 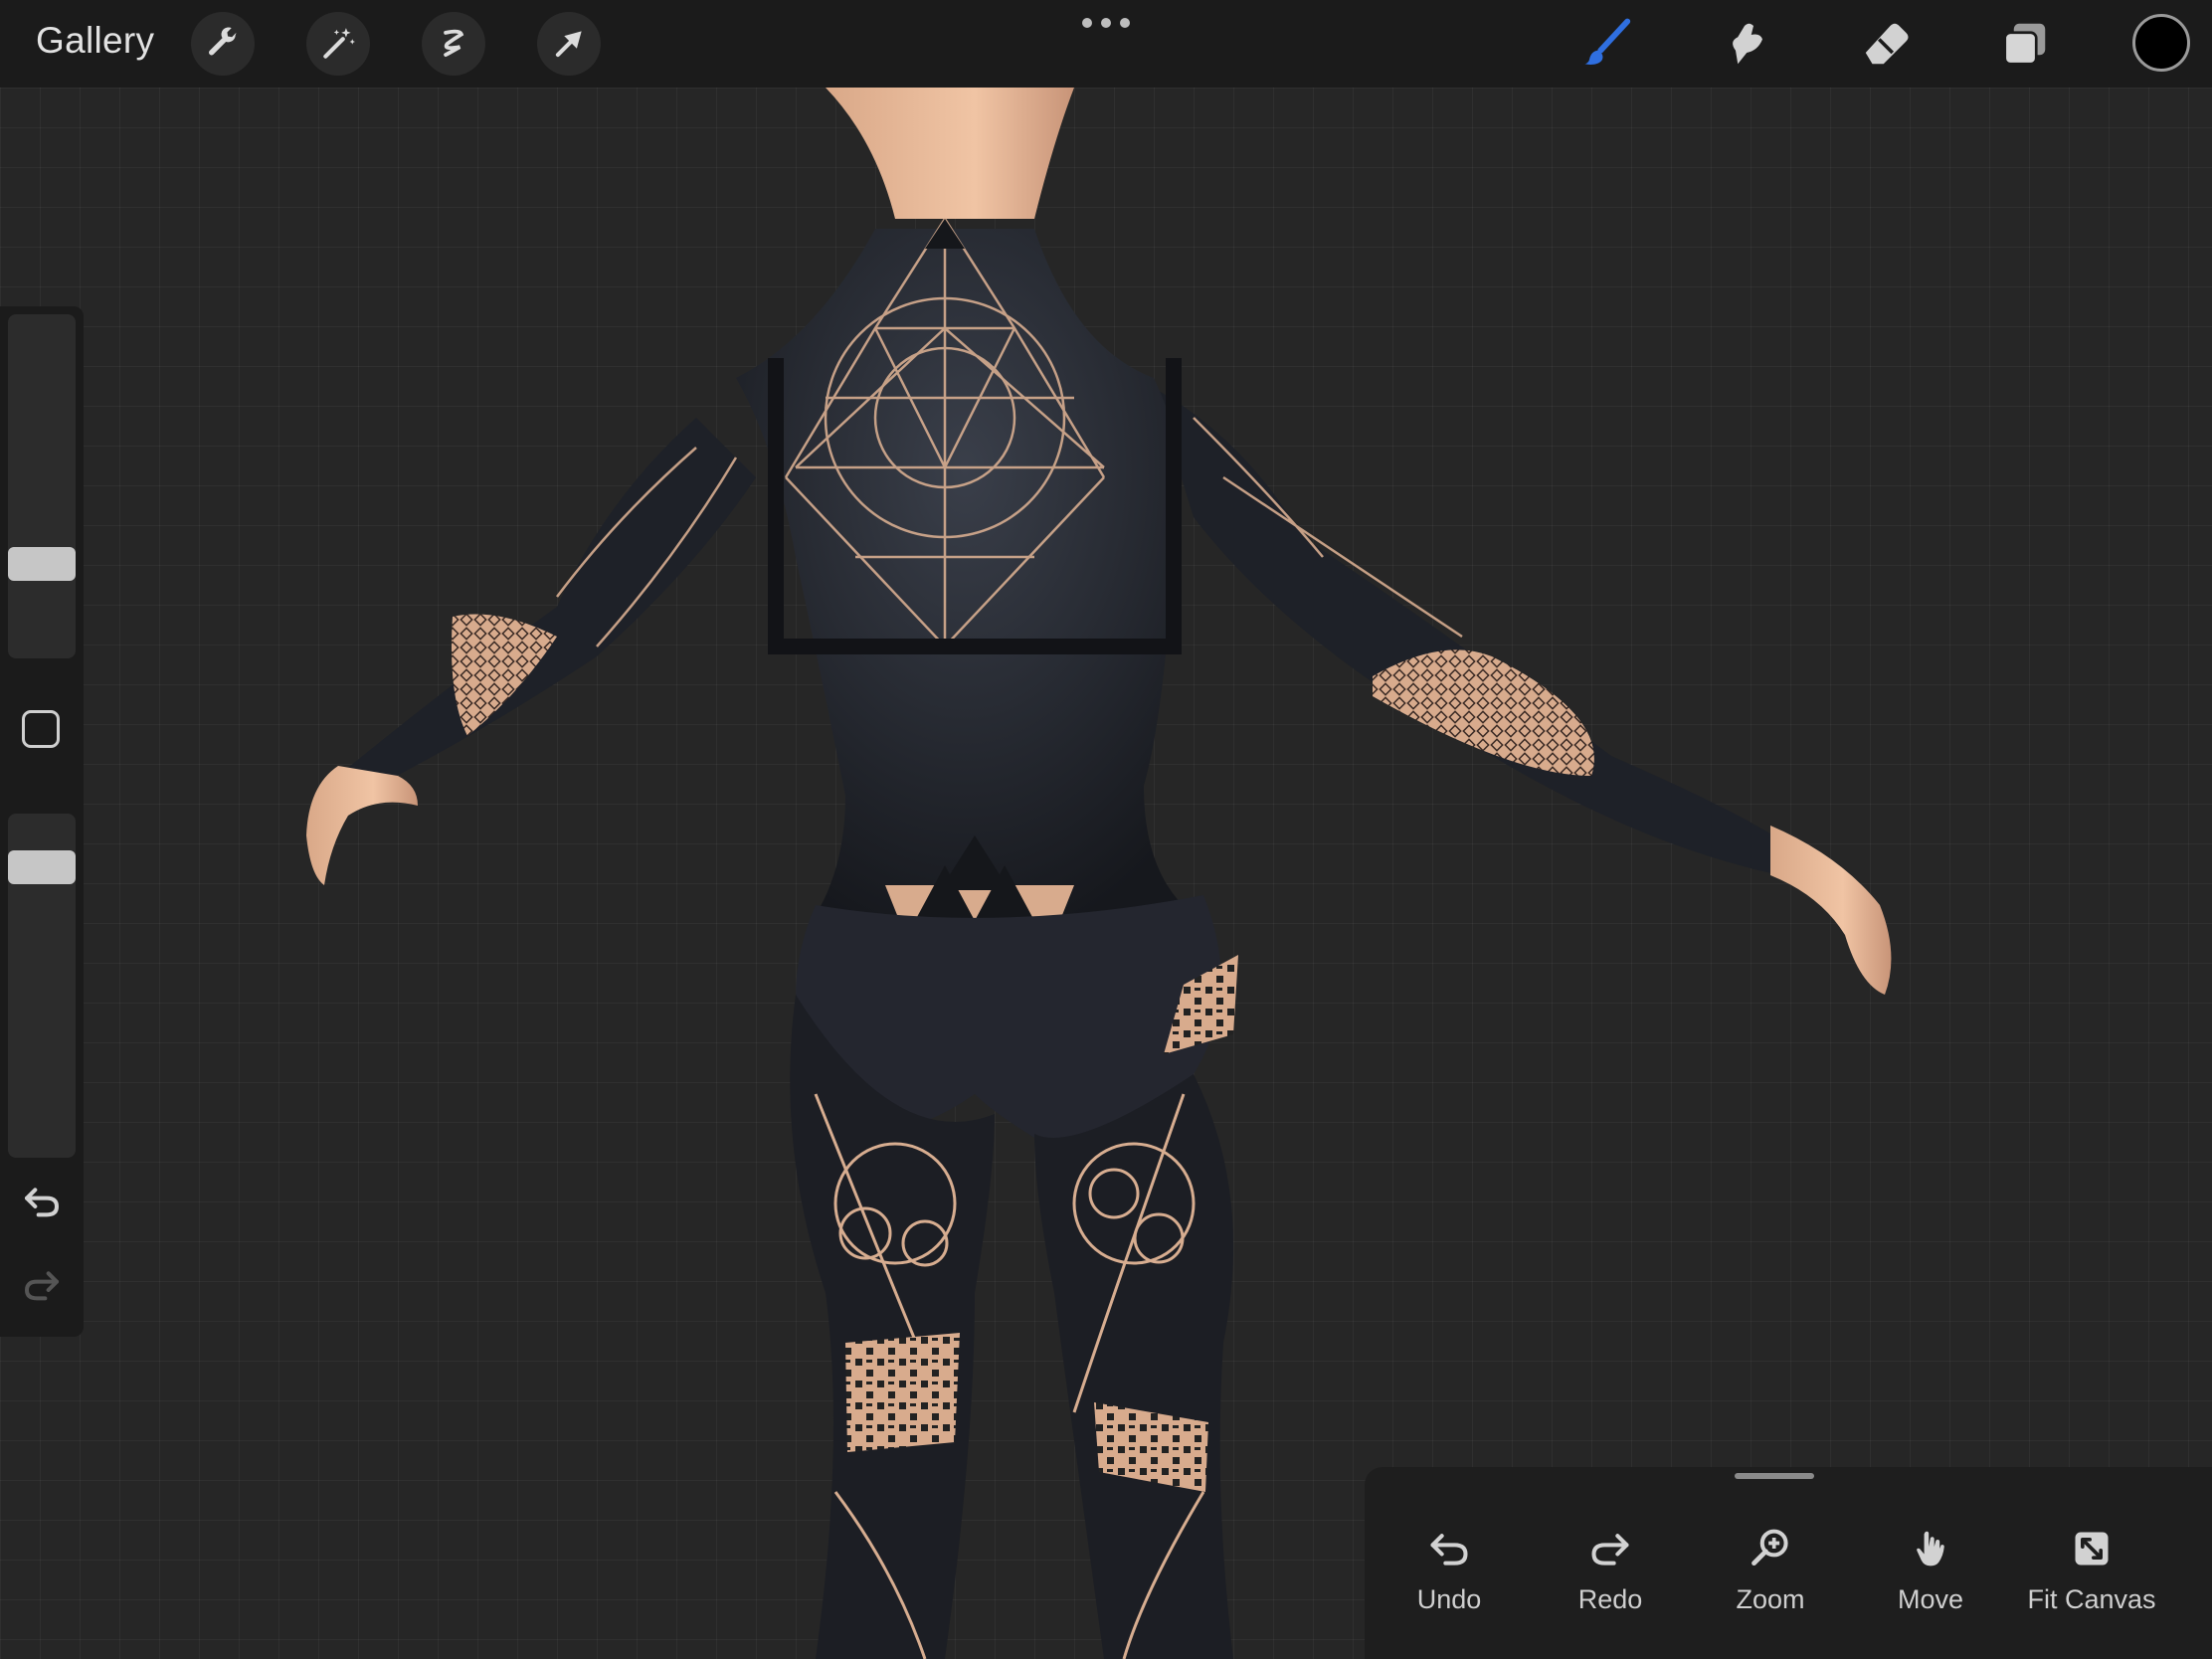 What do you see at coordinates (1770, 1599) in the screenshot?
I see `quick-zoom-label: Zoom` at bounding box center [1770, 1599].